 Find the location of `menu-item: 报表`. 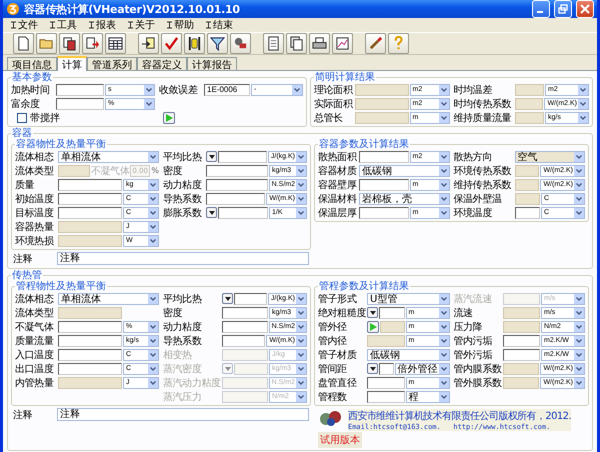

menu-item: 报表 is located at coordinates (102, 25).